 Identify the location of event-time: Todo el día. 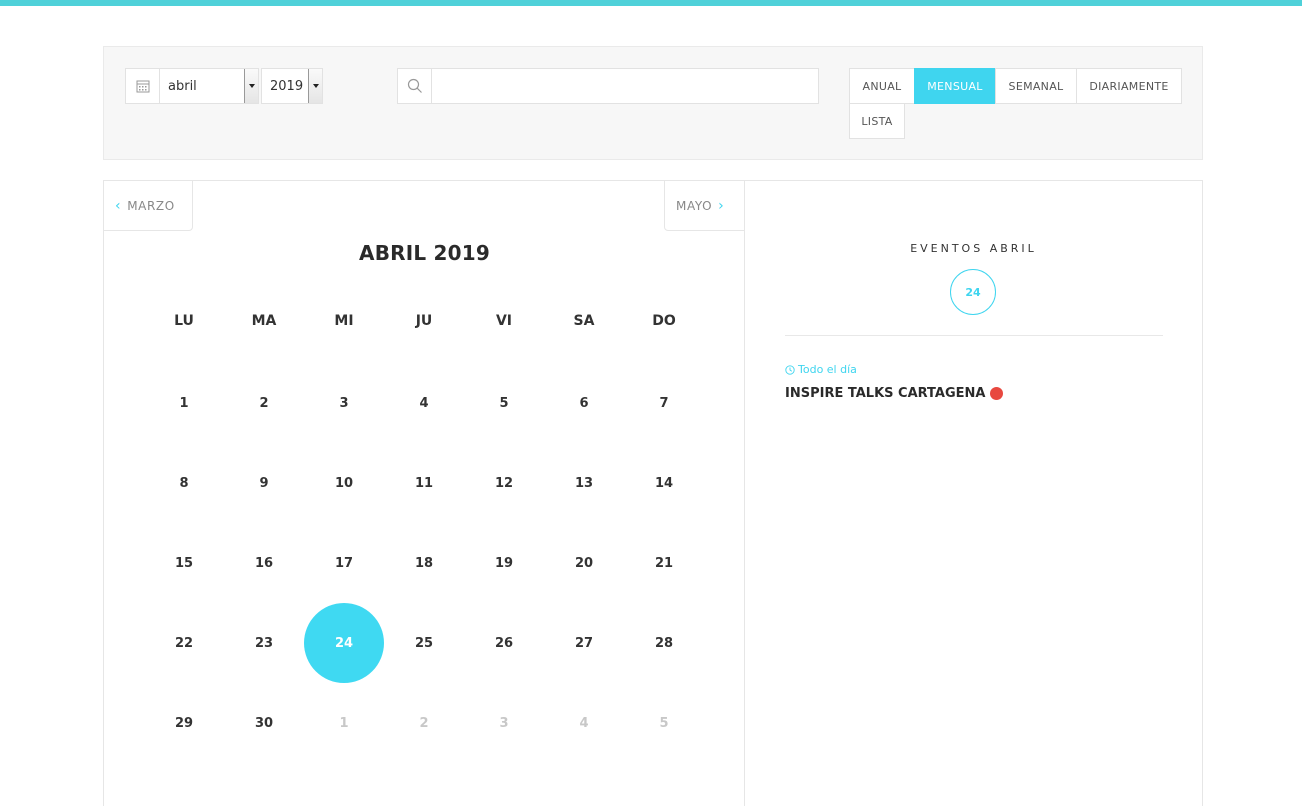
(821, 369).